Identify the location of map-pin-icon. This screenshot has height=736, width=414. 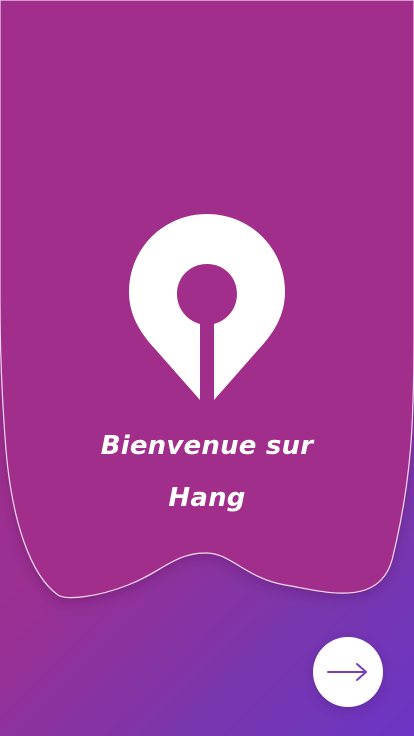
(207, 307).